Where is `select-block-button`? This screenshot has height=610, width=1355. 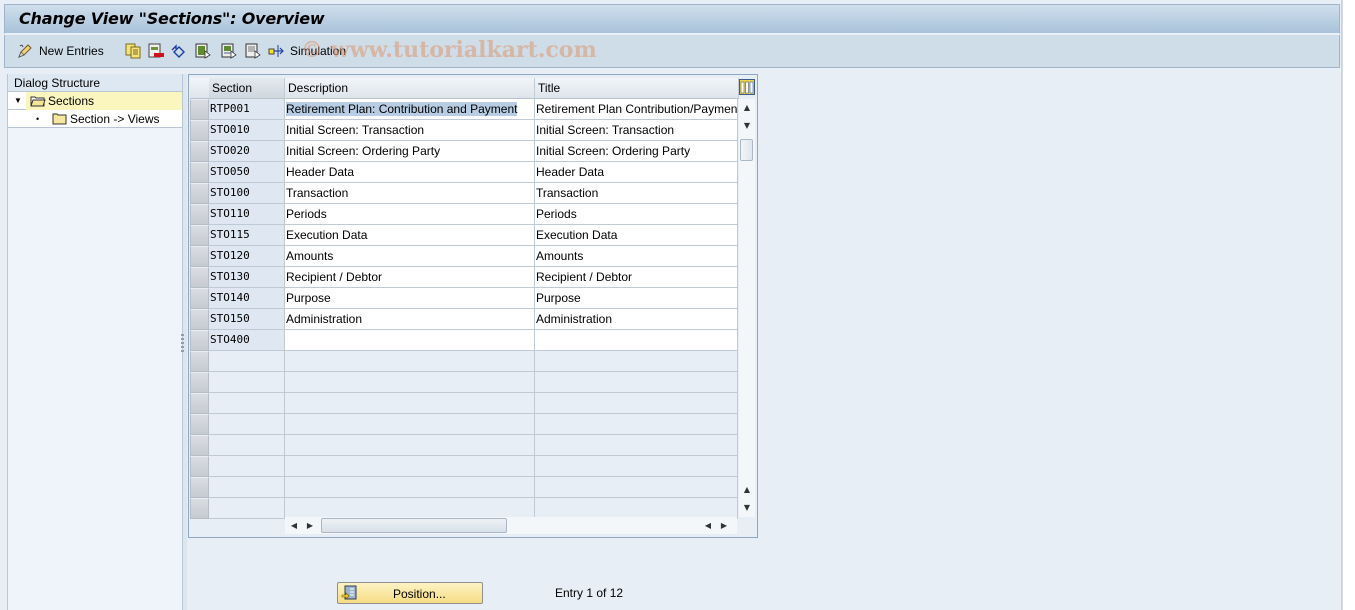
select-block-button is located at coordinates (229, 51).